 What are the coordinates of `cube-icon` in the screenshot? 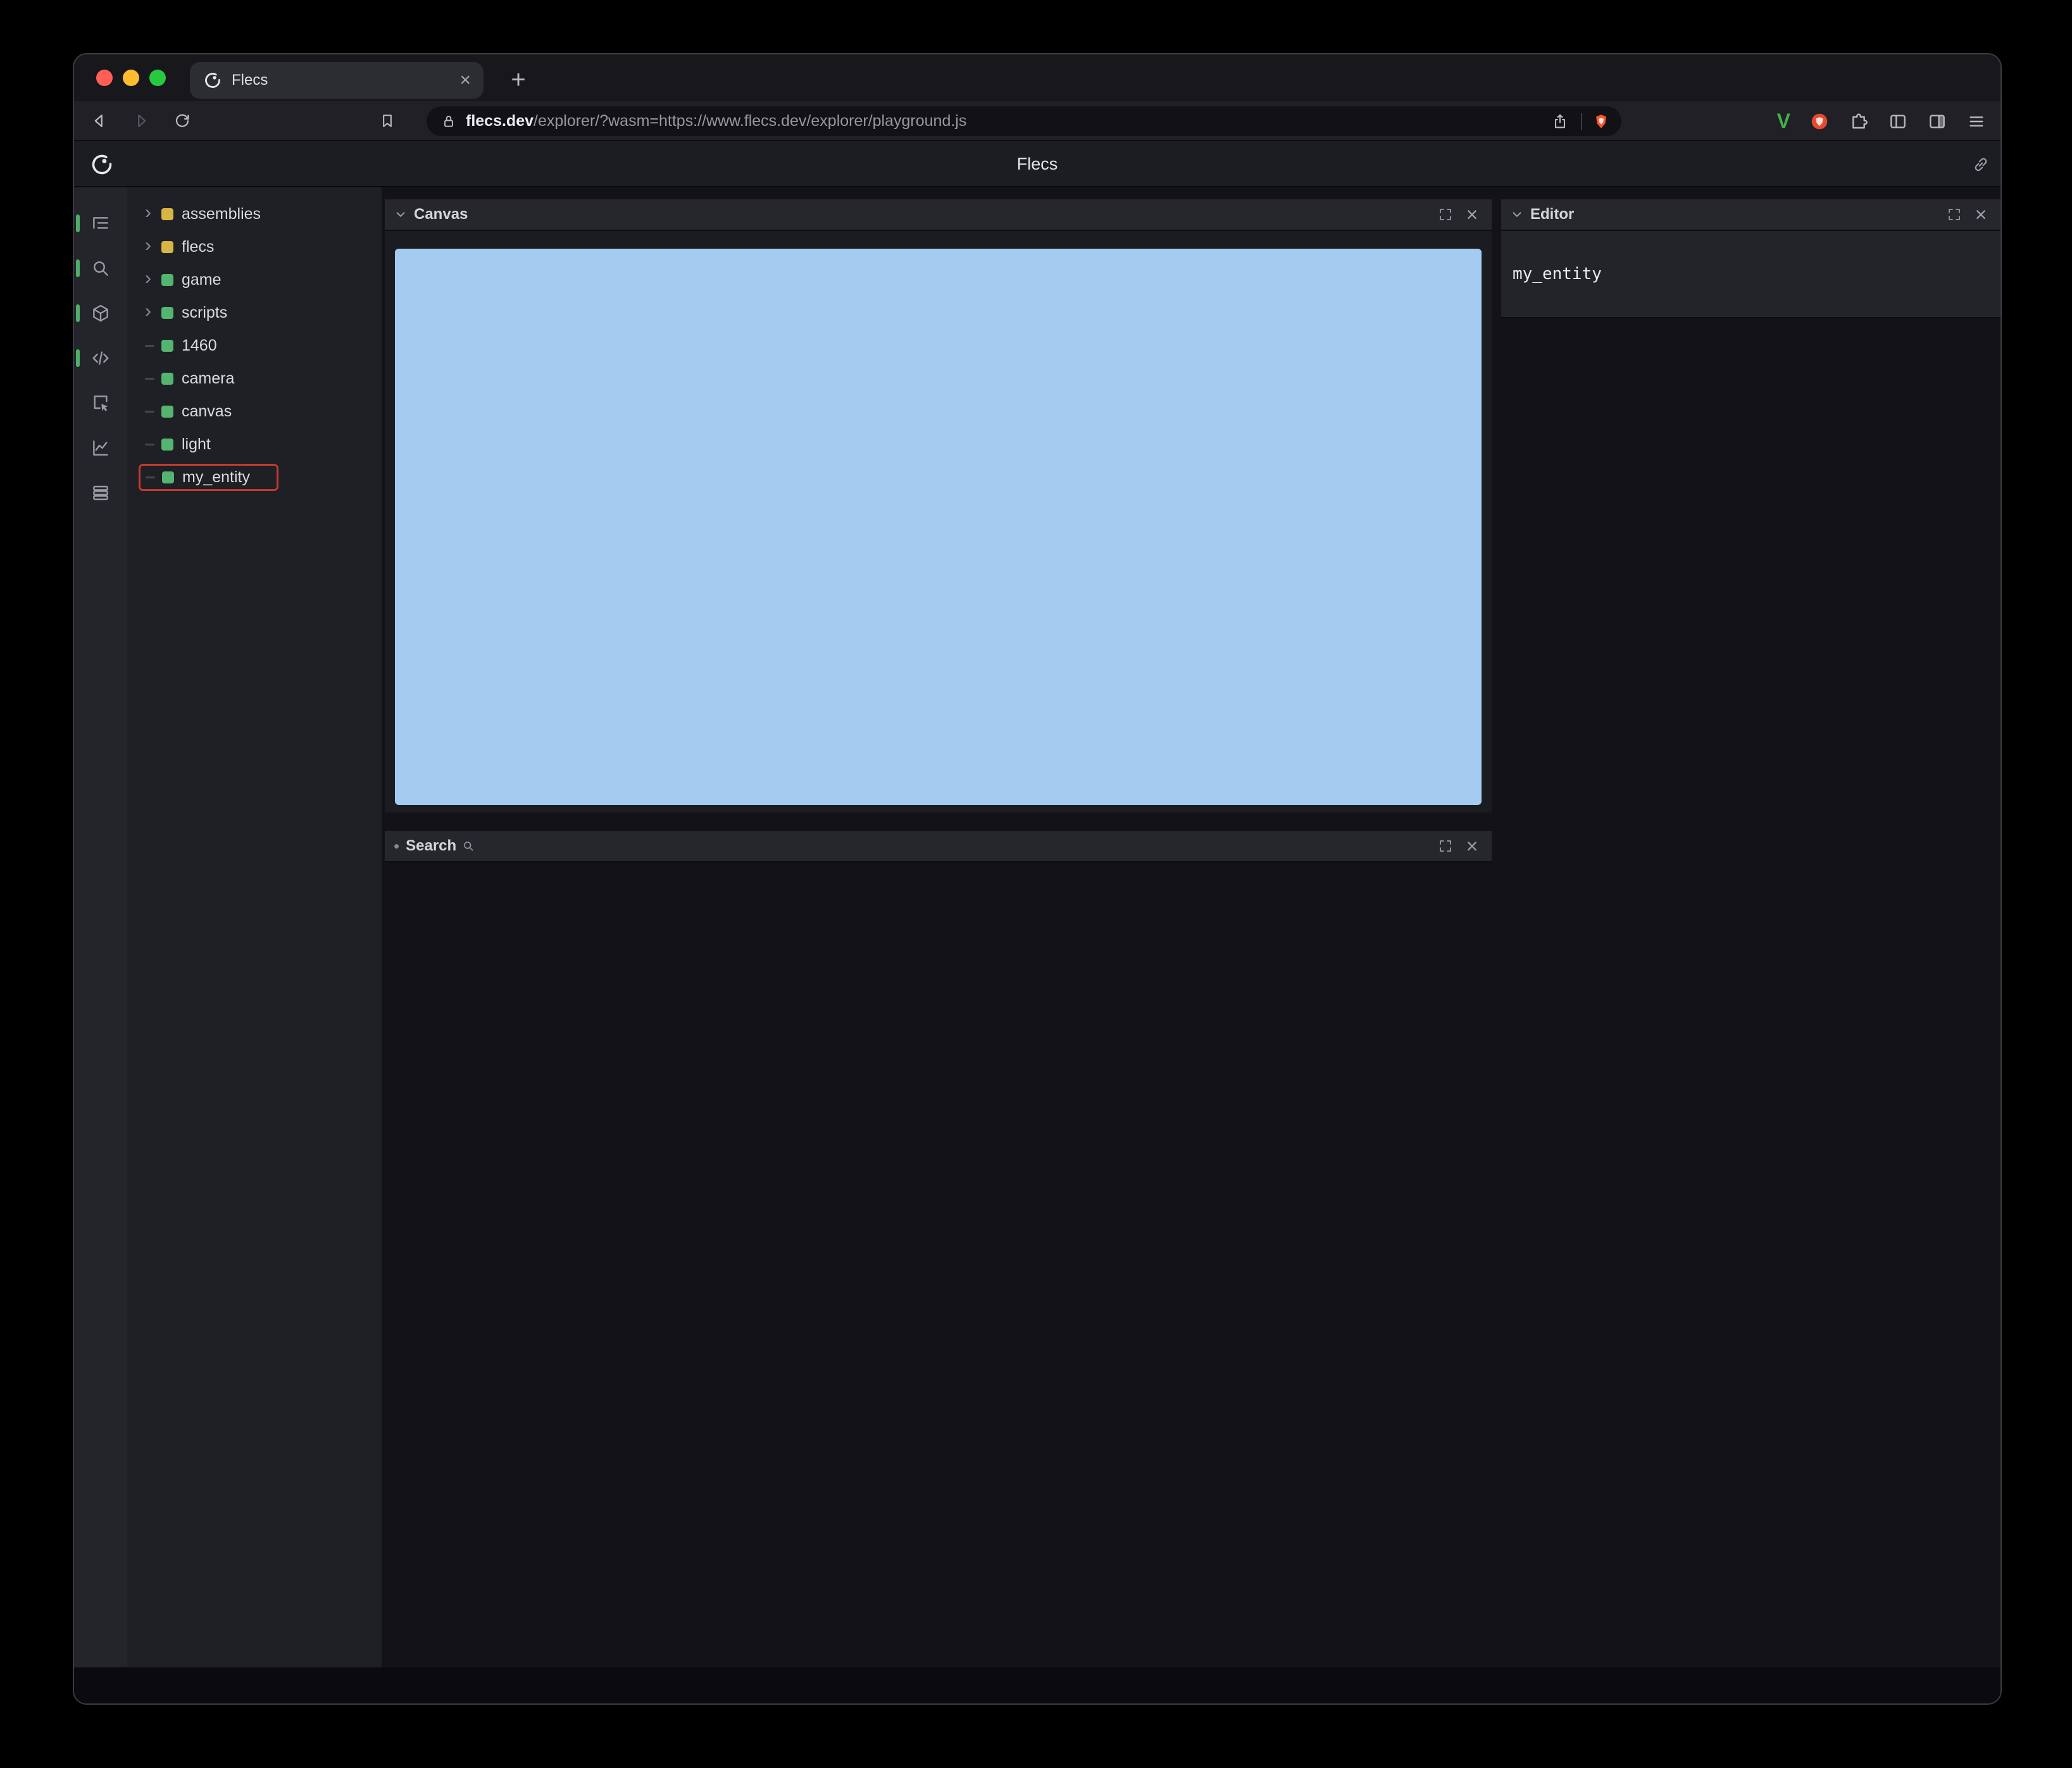 It's located at (100, 313).